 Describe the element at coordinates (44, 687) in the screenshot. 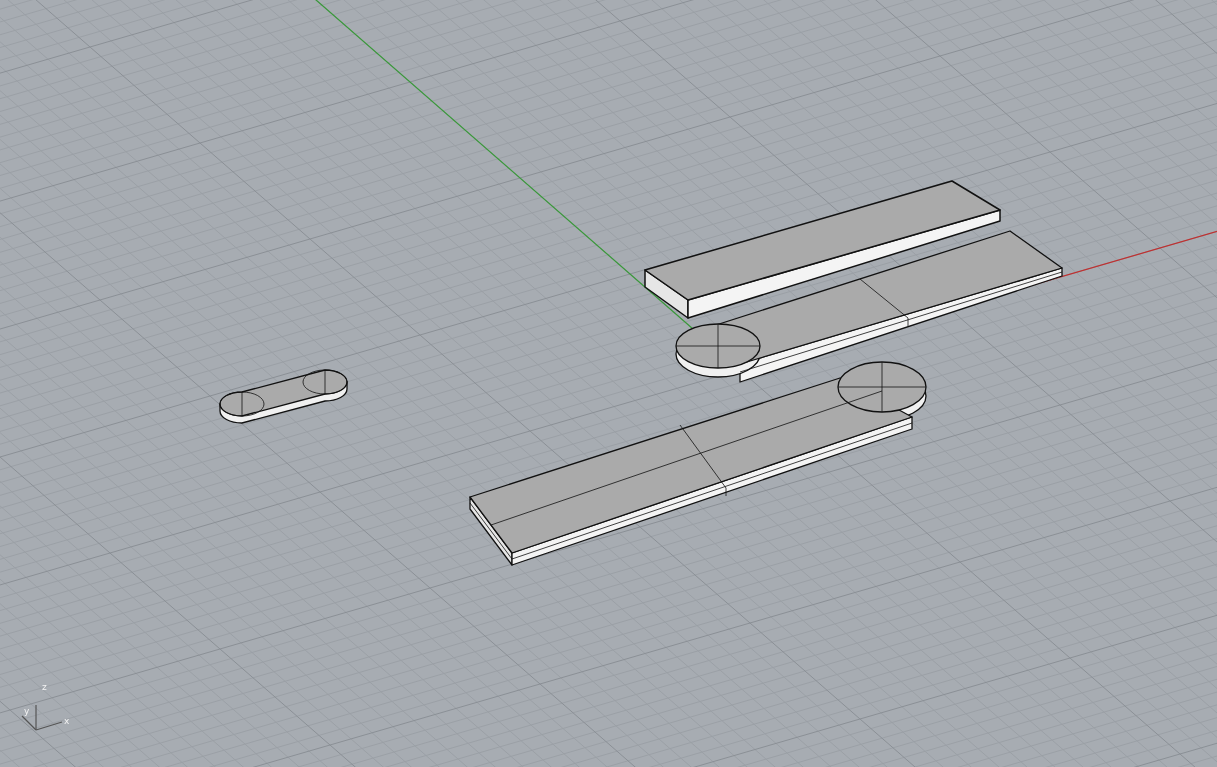

I see `axis-label: z` at that location.